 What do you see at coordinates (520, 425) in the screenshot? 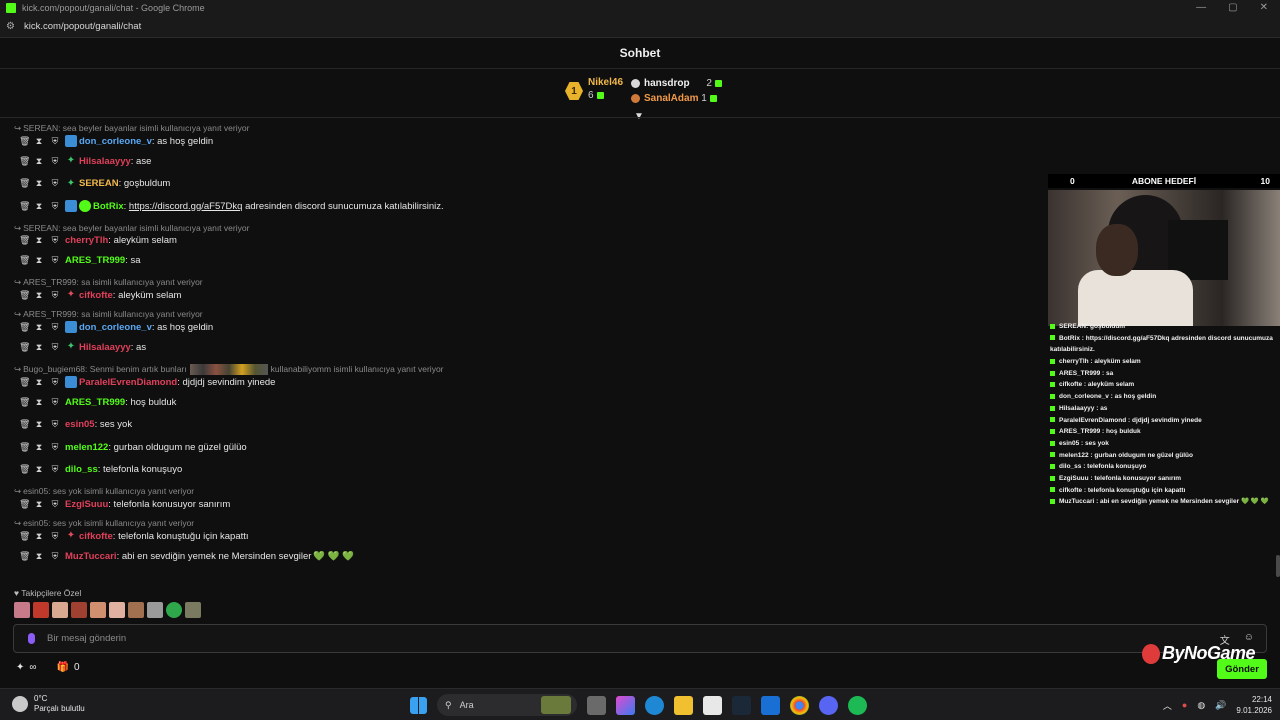
I see `chat-message: 🗑 ⧗ ⛨ esin05: ses yok` at bounding box center [520, 425].